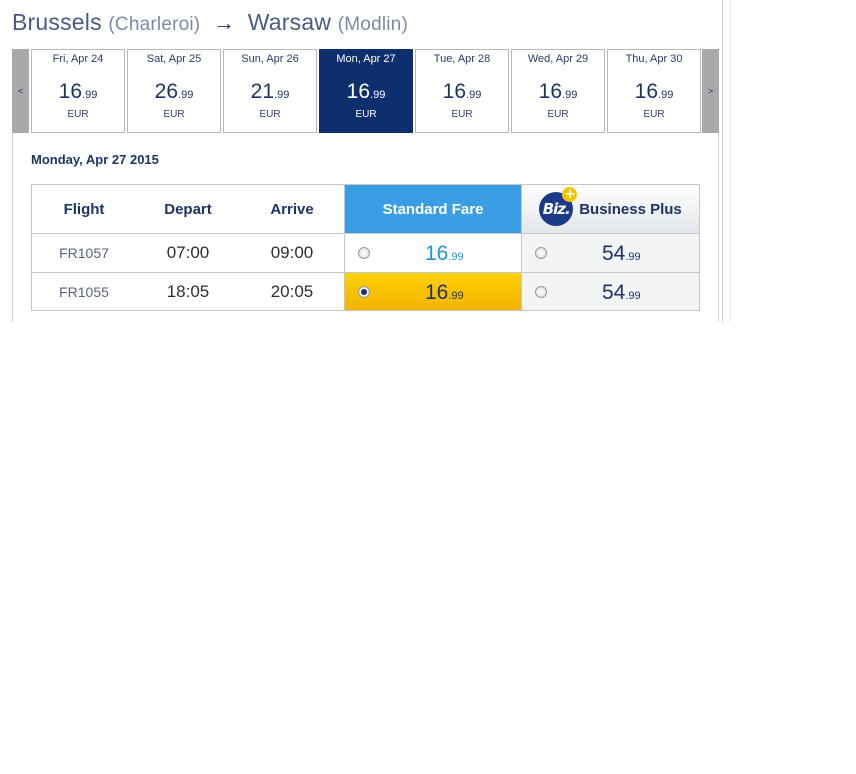 The height and width of the screenshot is (774, 856). I want to click on calendar-day: Thu, Apr 30 16.99 EUR, so click(654, 91).